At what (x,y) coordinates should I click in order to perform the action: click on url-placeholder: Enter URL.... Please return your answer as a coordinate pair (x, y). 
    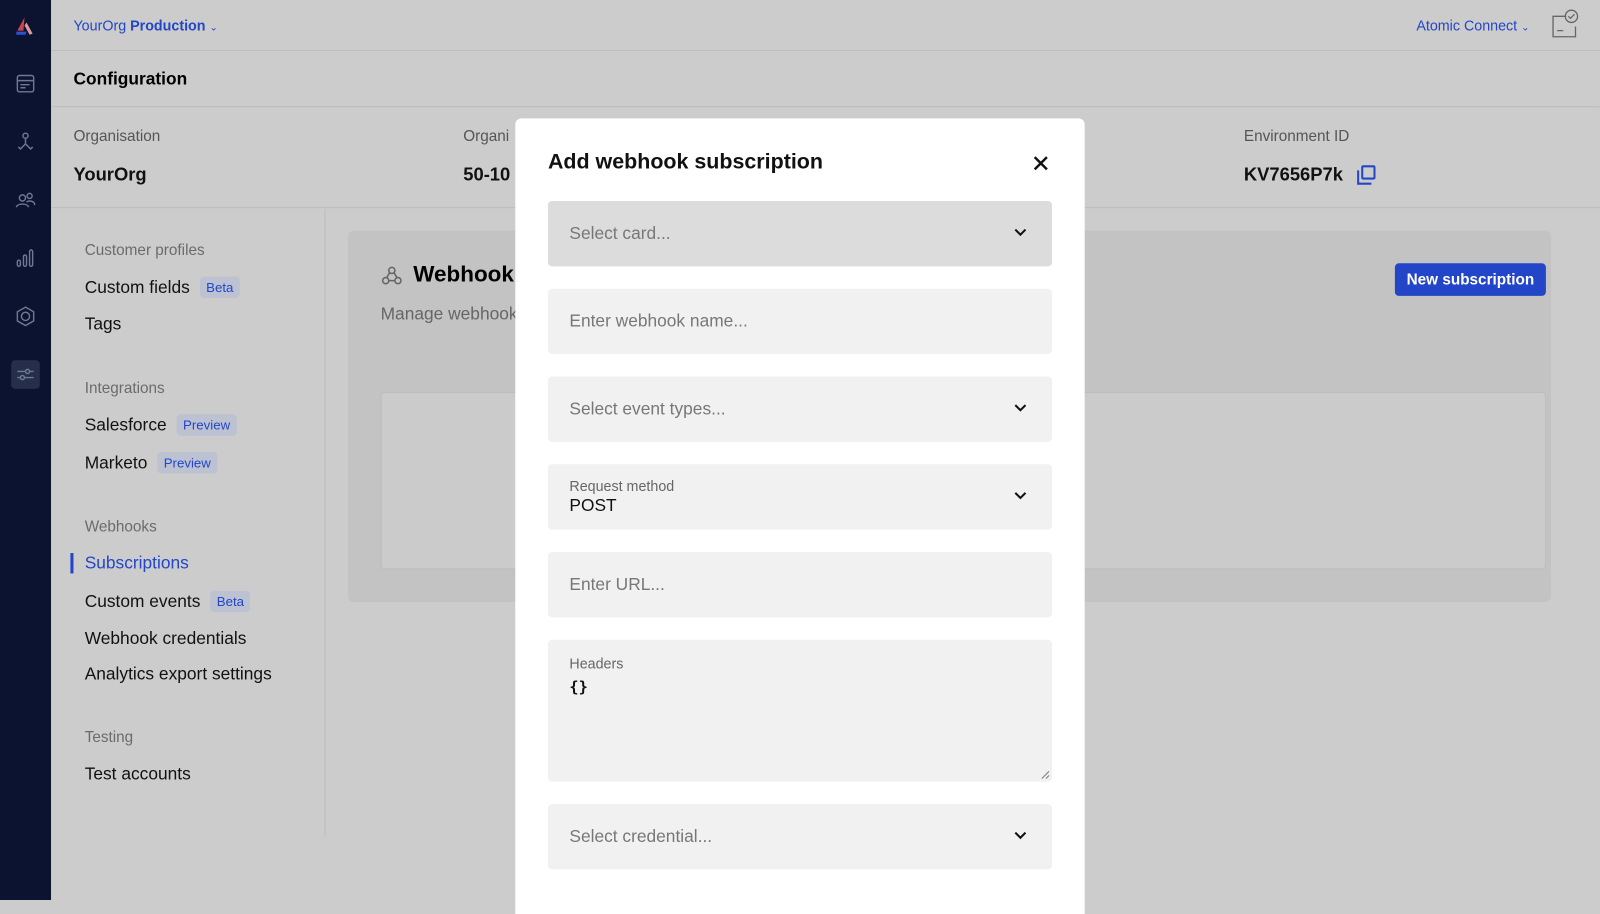
    Looking at the image, I should click on (617, 584).